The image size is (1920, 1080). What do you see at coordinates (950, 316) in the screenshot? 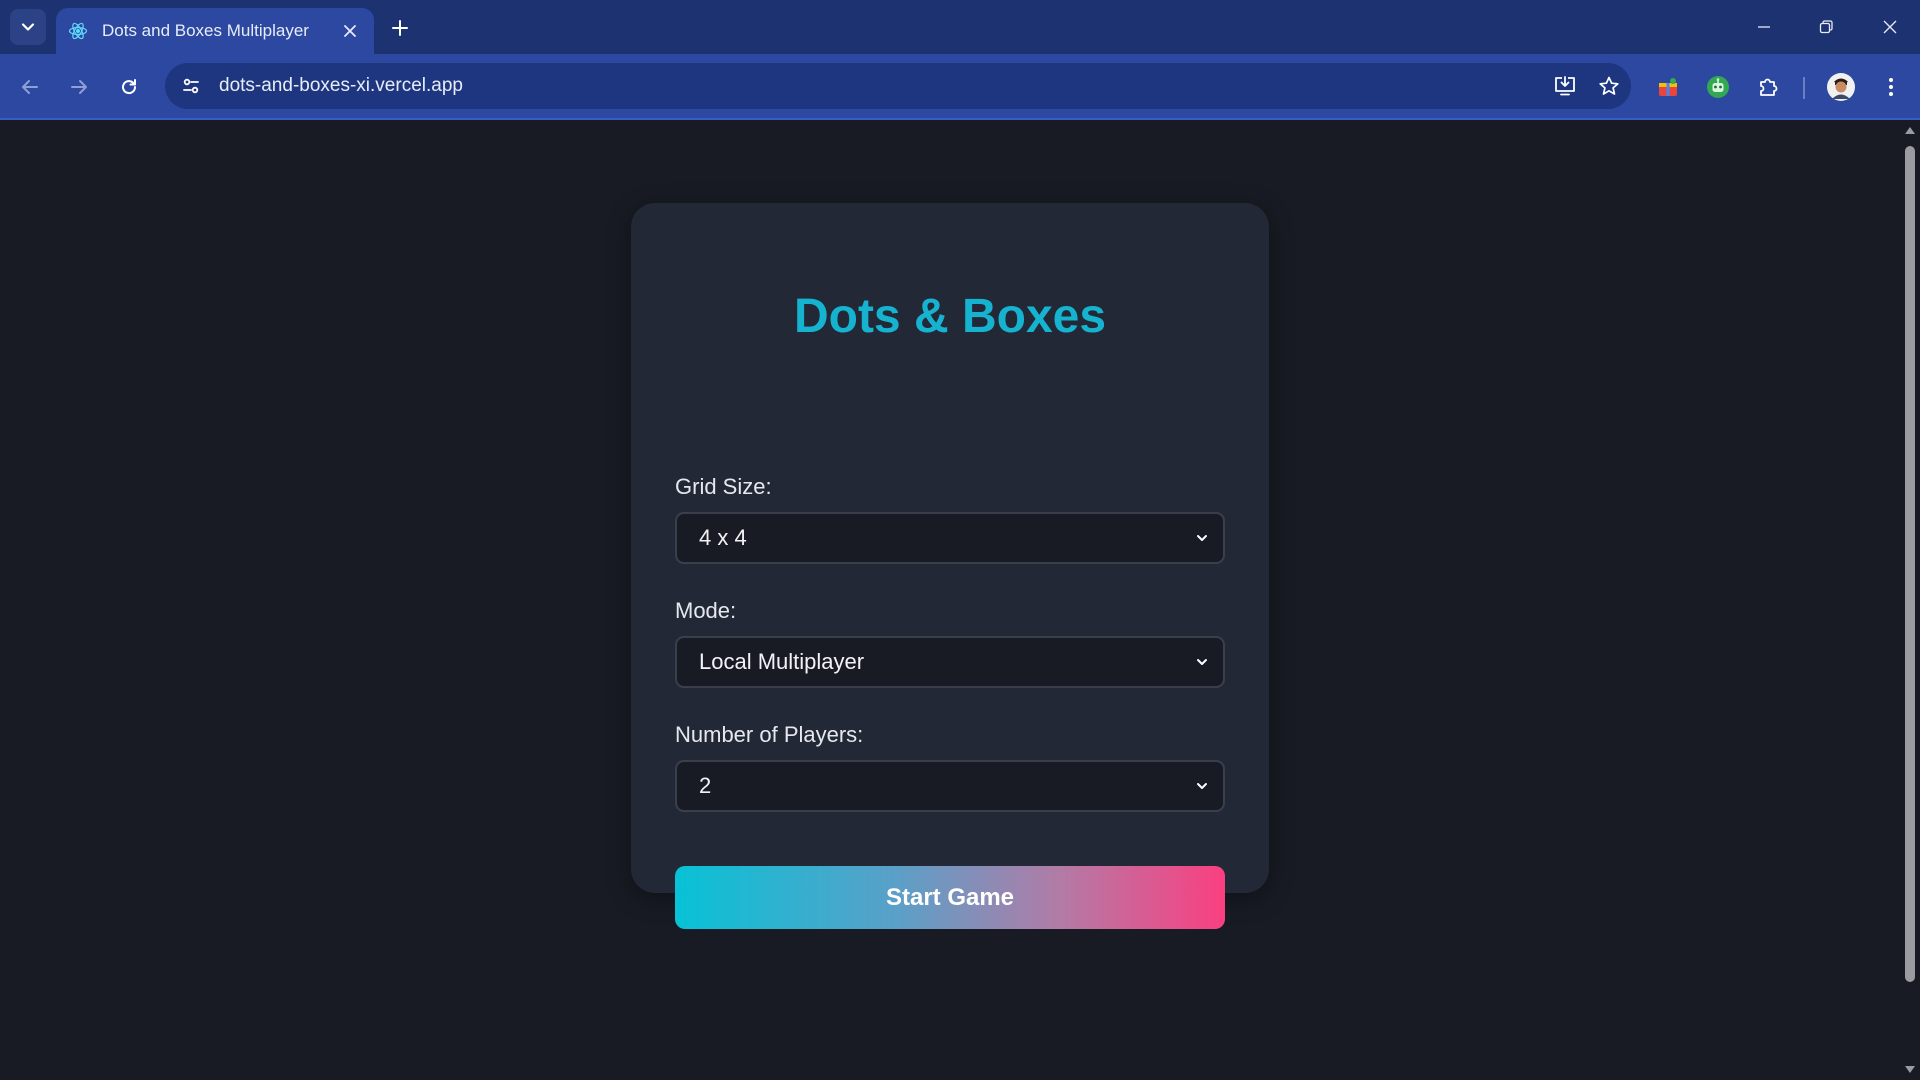
I see `page-title: Dots & Boxes` at bounding box center [950, 316].